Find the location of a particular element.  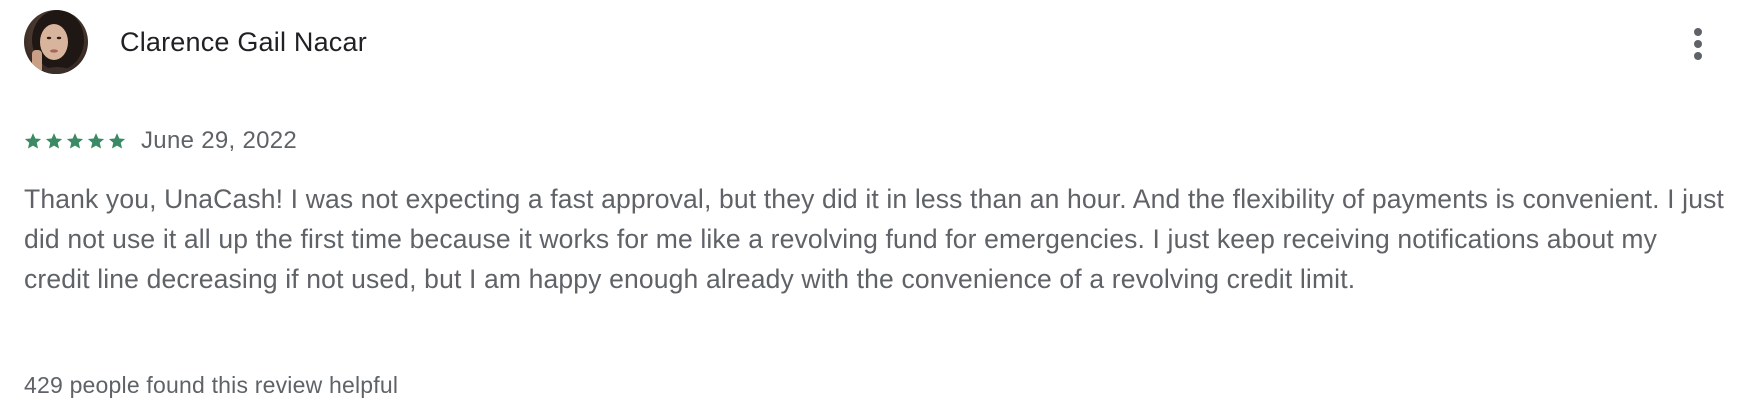

author-name: Clarence Gail Nacar is located at coordinates (243, 41).